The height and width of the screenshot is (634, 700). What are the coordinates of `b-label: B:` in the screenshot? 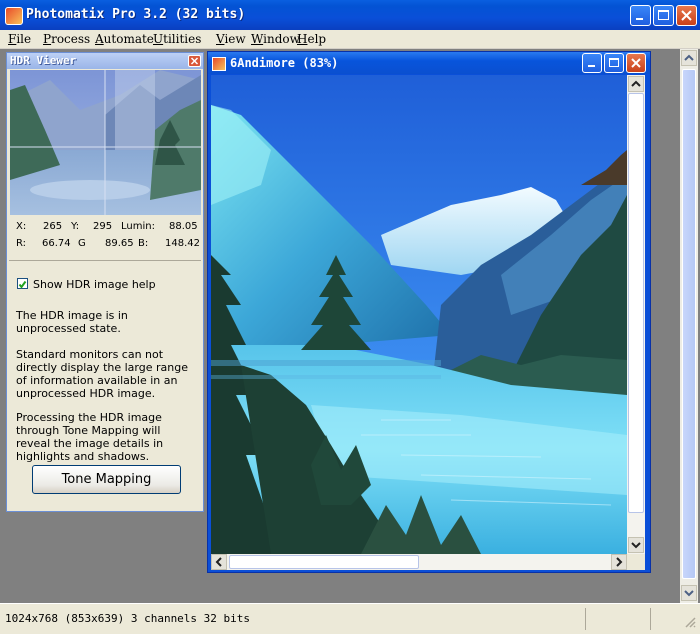 It's located at (143, 243).